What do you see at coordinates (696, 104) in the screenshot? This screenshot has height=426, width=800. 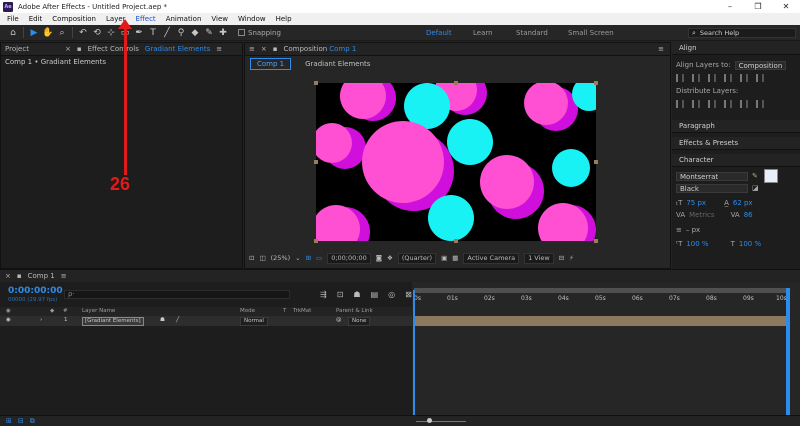 I see `distribute-center-icon` at bounding box center [696, 104].